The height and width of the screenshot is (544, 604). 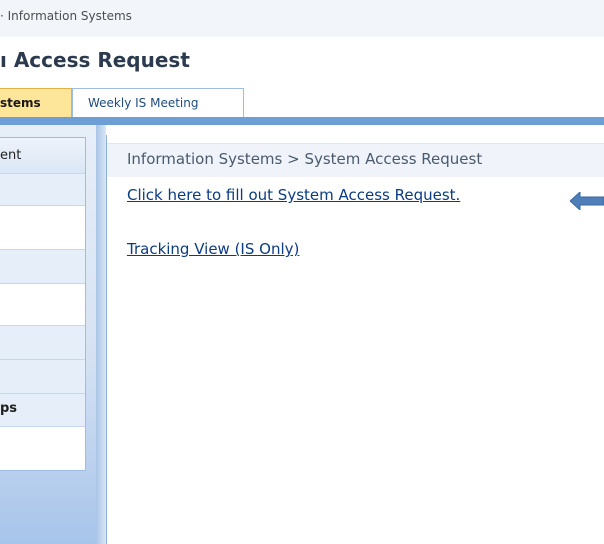 What do you see at coordinates (42, 156) in the screenshot?
I see `sidebar-header: ent` at bounding box center [42, 156].